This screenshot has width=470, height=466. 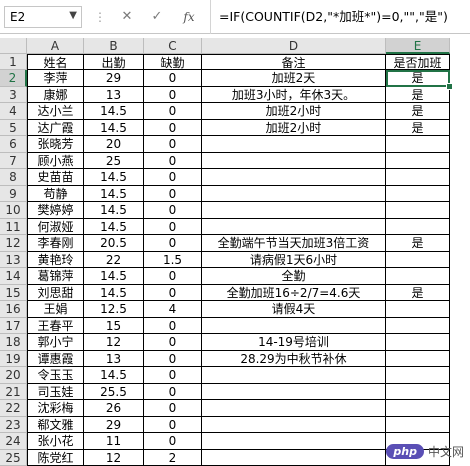 I want to click on cell-a16: 王娟, so click(x=55, y=309).